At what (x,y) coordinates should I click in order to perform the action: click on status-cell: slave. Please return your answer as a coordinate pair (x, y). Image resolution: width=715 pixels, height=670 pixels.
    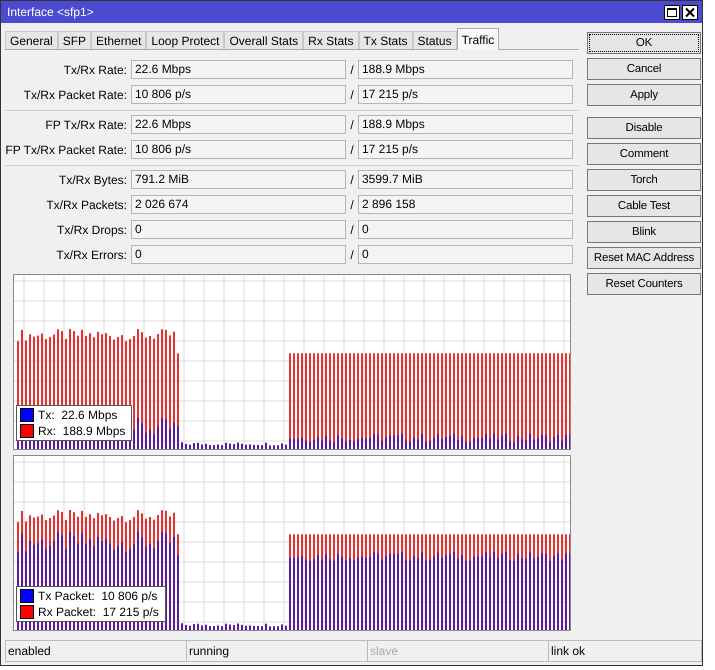
    Looking at the image, I should click on (458, 651).